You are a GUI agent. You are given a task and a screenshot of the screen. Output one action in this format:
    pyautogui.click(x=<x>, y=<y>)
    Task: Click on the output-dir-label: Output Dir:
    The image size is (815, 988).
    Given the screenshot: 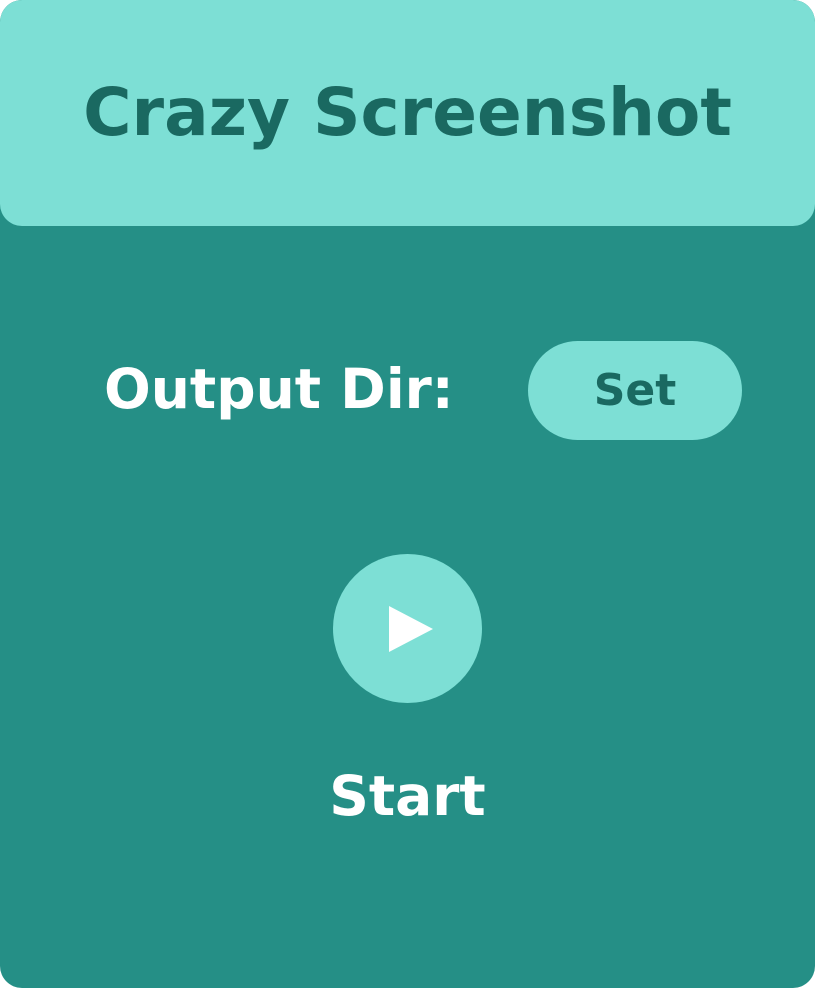 What is the action you would take?
    pyautogui.click(x=279, y=389)
    